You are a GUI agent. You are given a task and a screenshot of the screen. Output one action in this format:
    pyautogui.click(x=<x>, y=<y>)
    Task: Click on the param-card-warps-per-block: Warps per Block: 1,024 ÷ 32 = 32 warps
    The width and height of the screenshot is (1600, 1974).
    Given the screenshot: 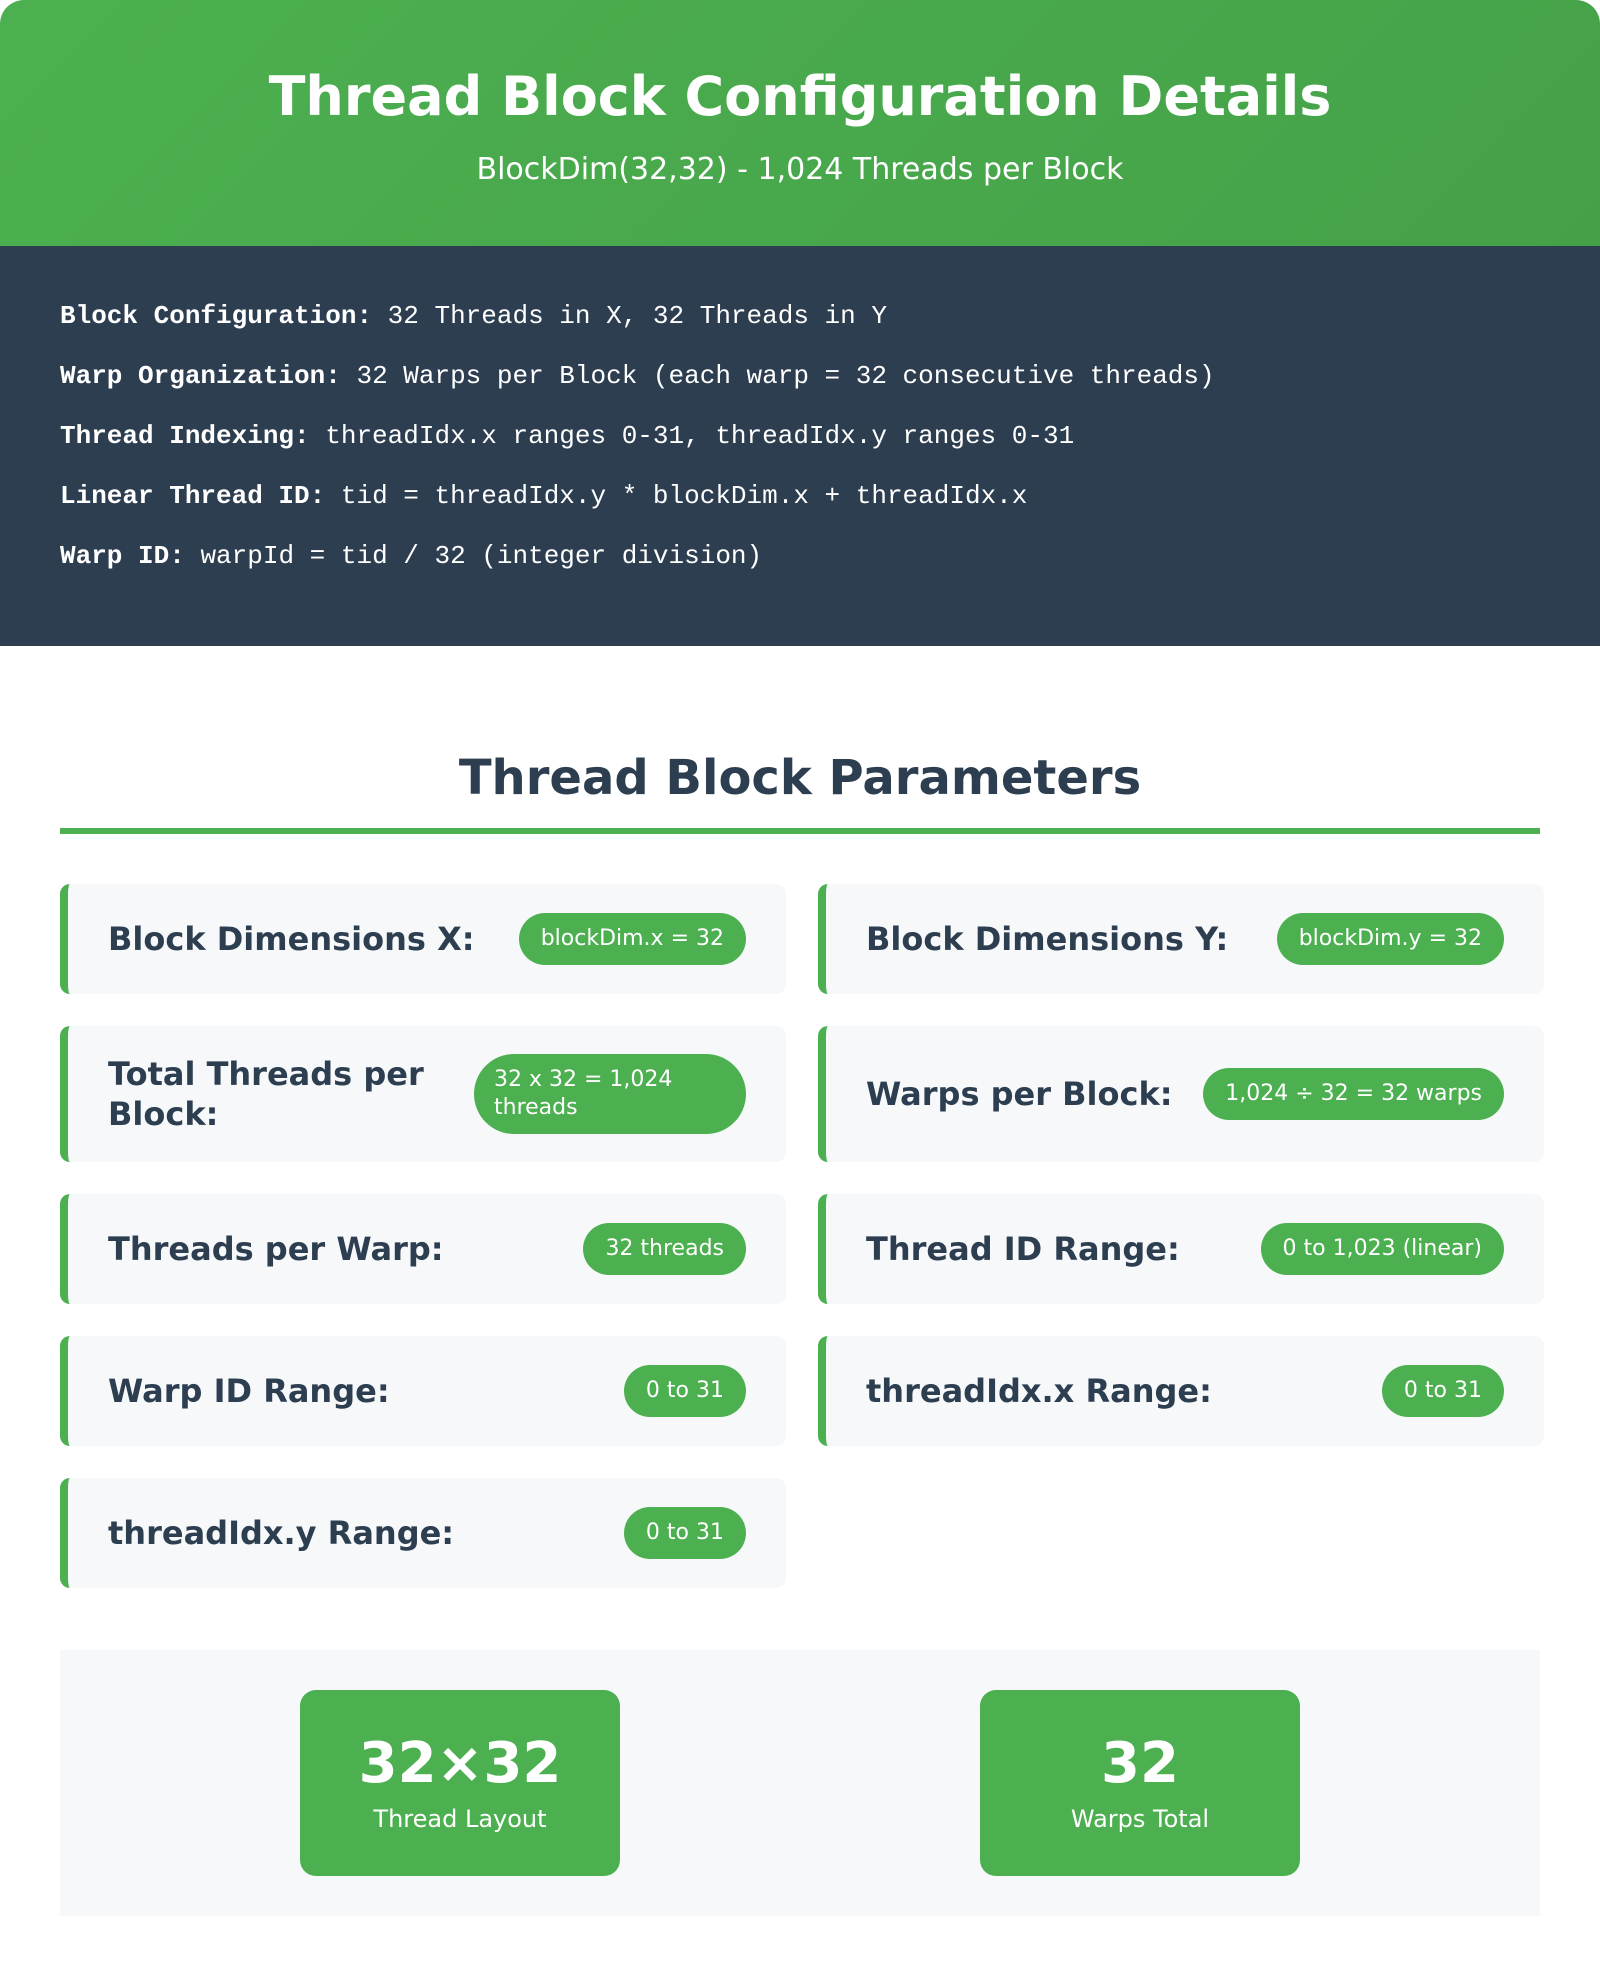 What is the action you would take?
    pyautogui.click(x=1181, y=1094)
    